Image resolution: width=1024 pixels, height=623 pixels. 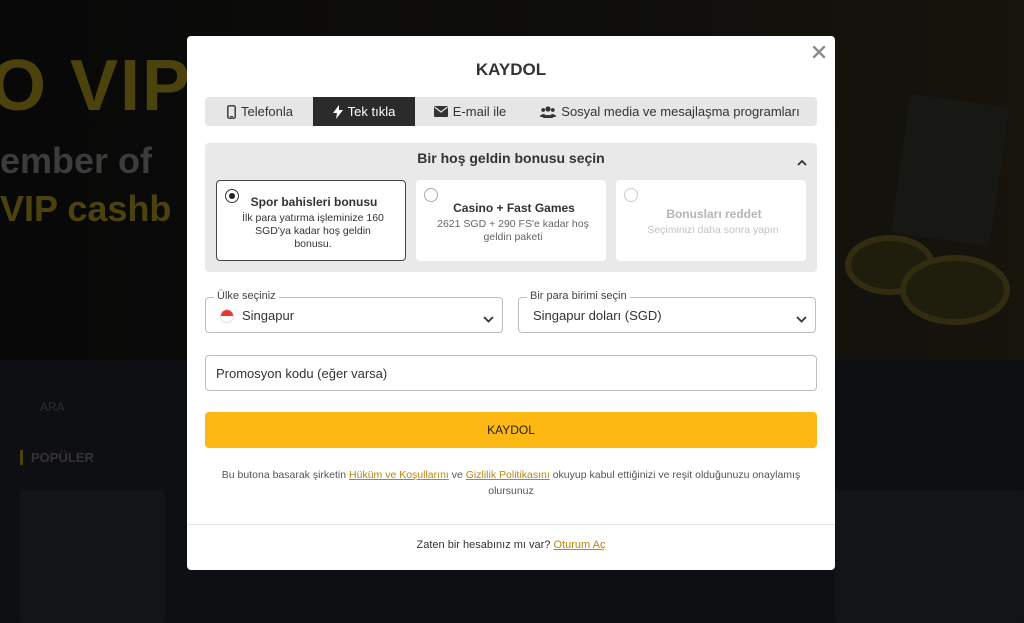 I want to click on bonus-heading: Bir hoş geldin bonusu seçin, so click(x=511, y=158).